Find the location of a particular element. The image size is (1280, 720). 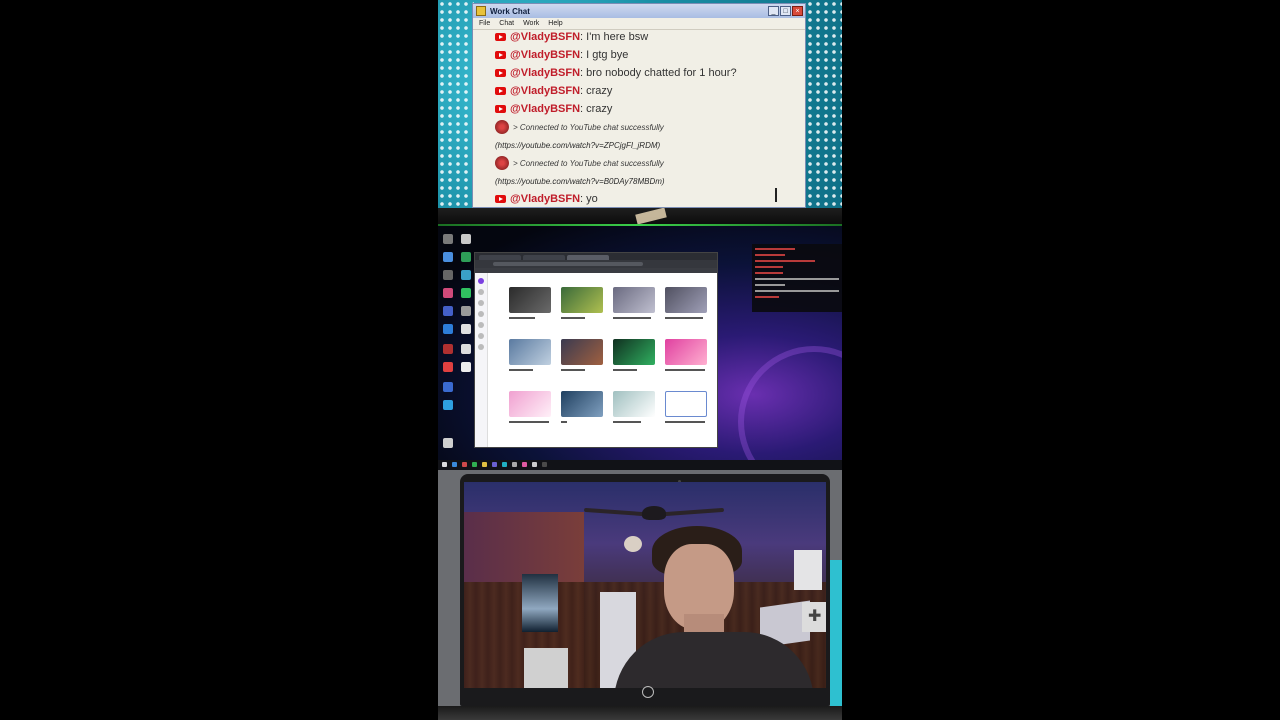

menu-help: Help is located at coordinates (555, 23).